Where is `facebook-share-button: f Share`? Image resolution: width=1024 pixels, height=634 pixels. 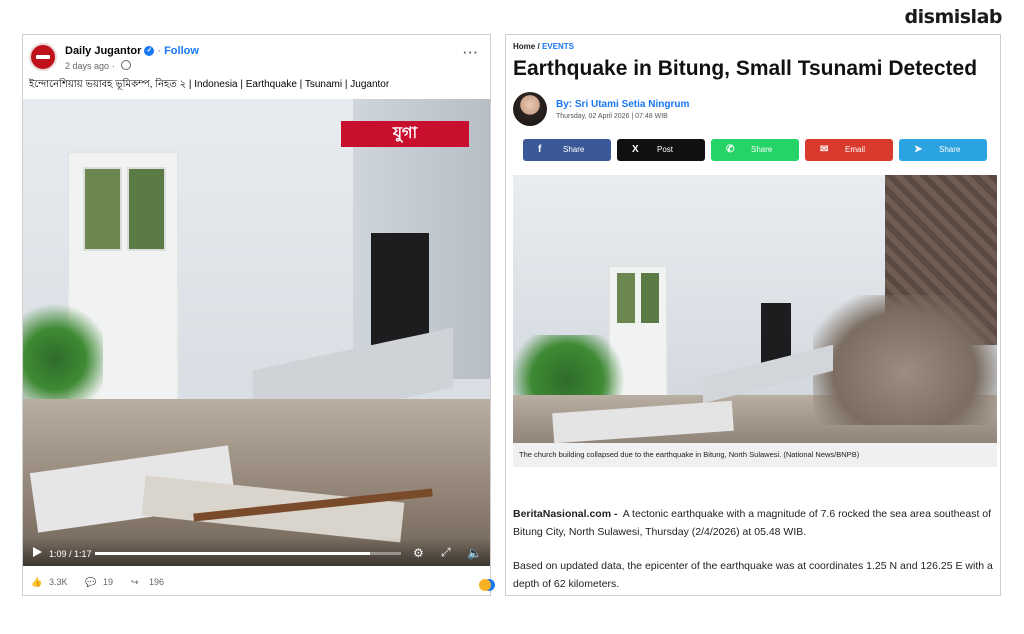 facebook-share-button: f Share is located at coordinates (567, 150).